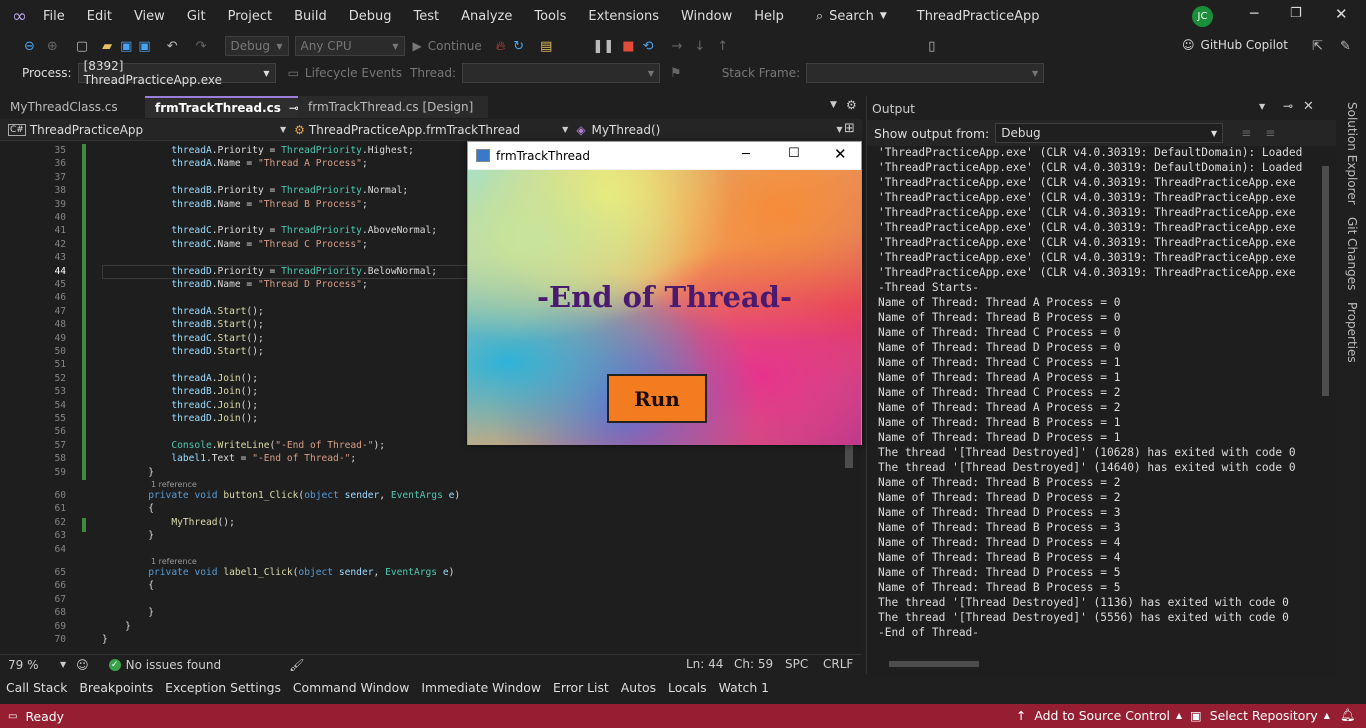  What do you see at coordinates (1235, 45) in the screenshot?
I see `github-copilot-button: ☺ GitHub Copilot` at bounding box center [1235, 45].